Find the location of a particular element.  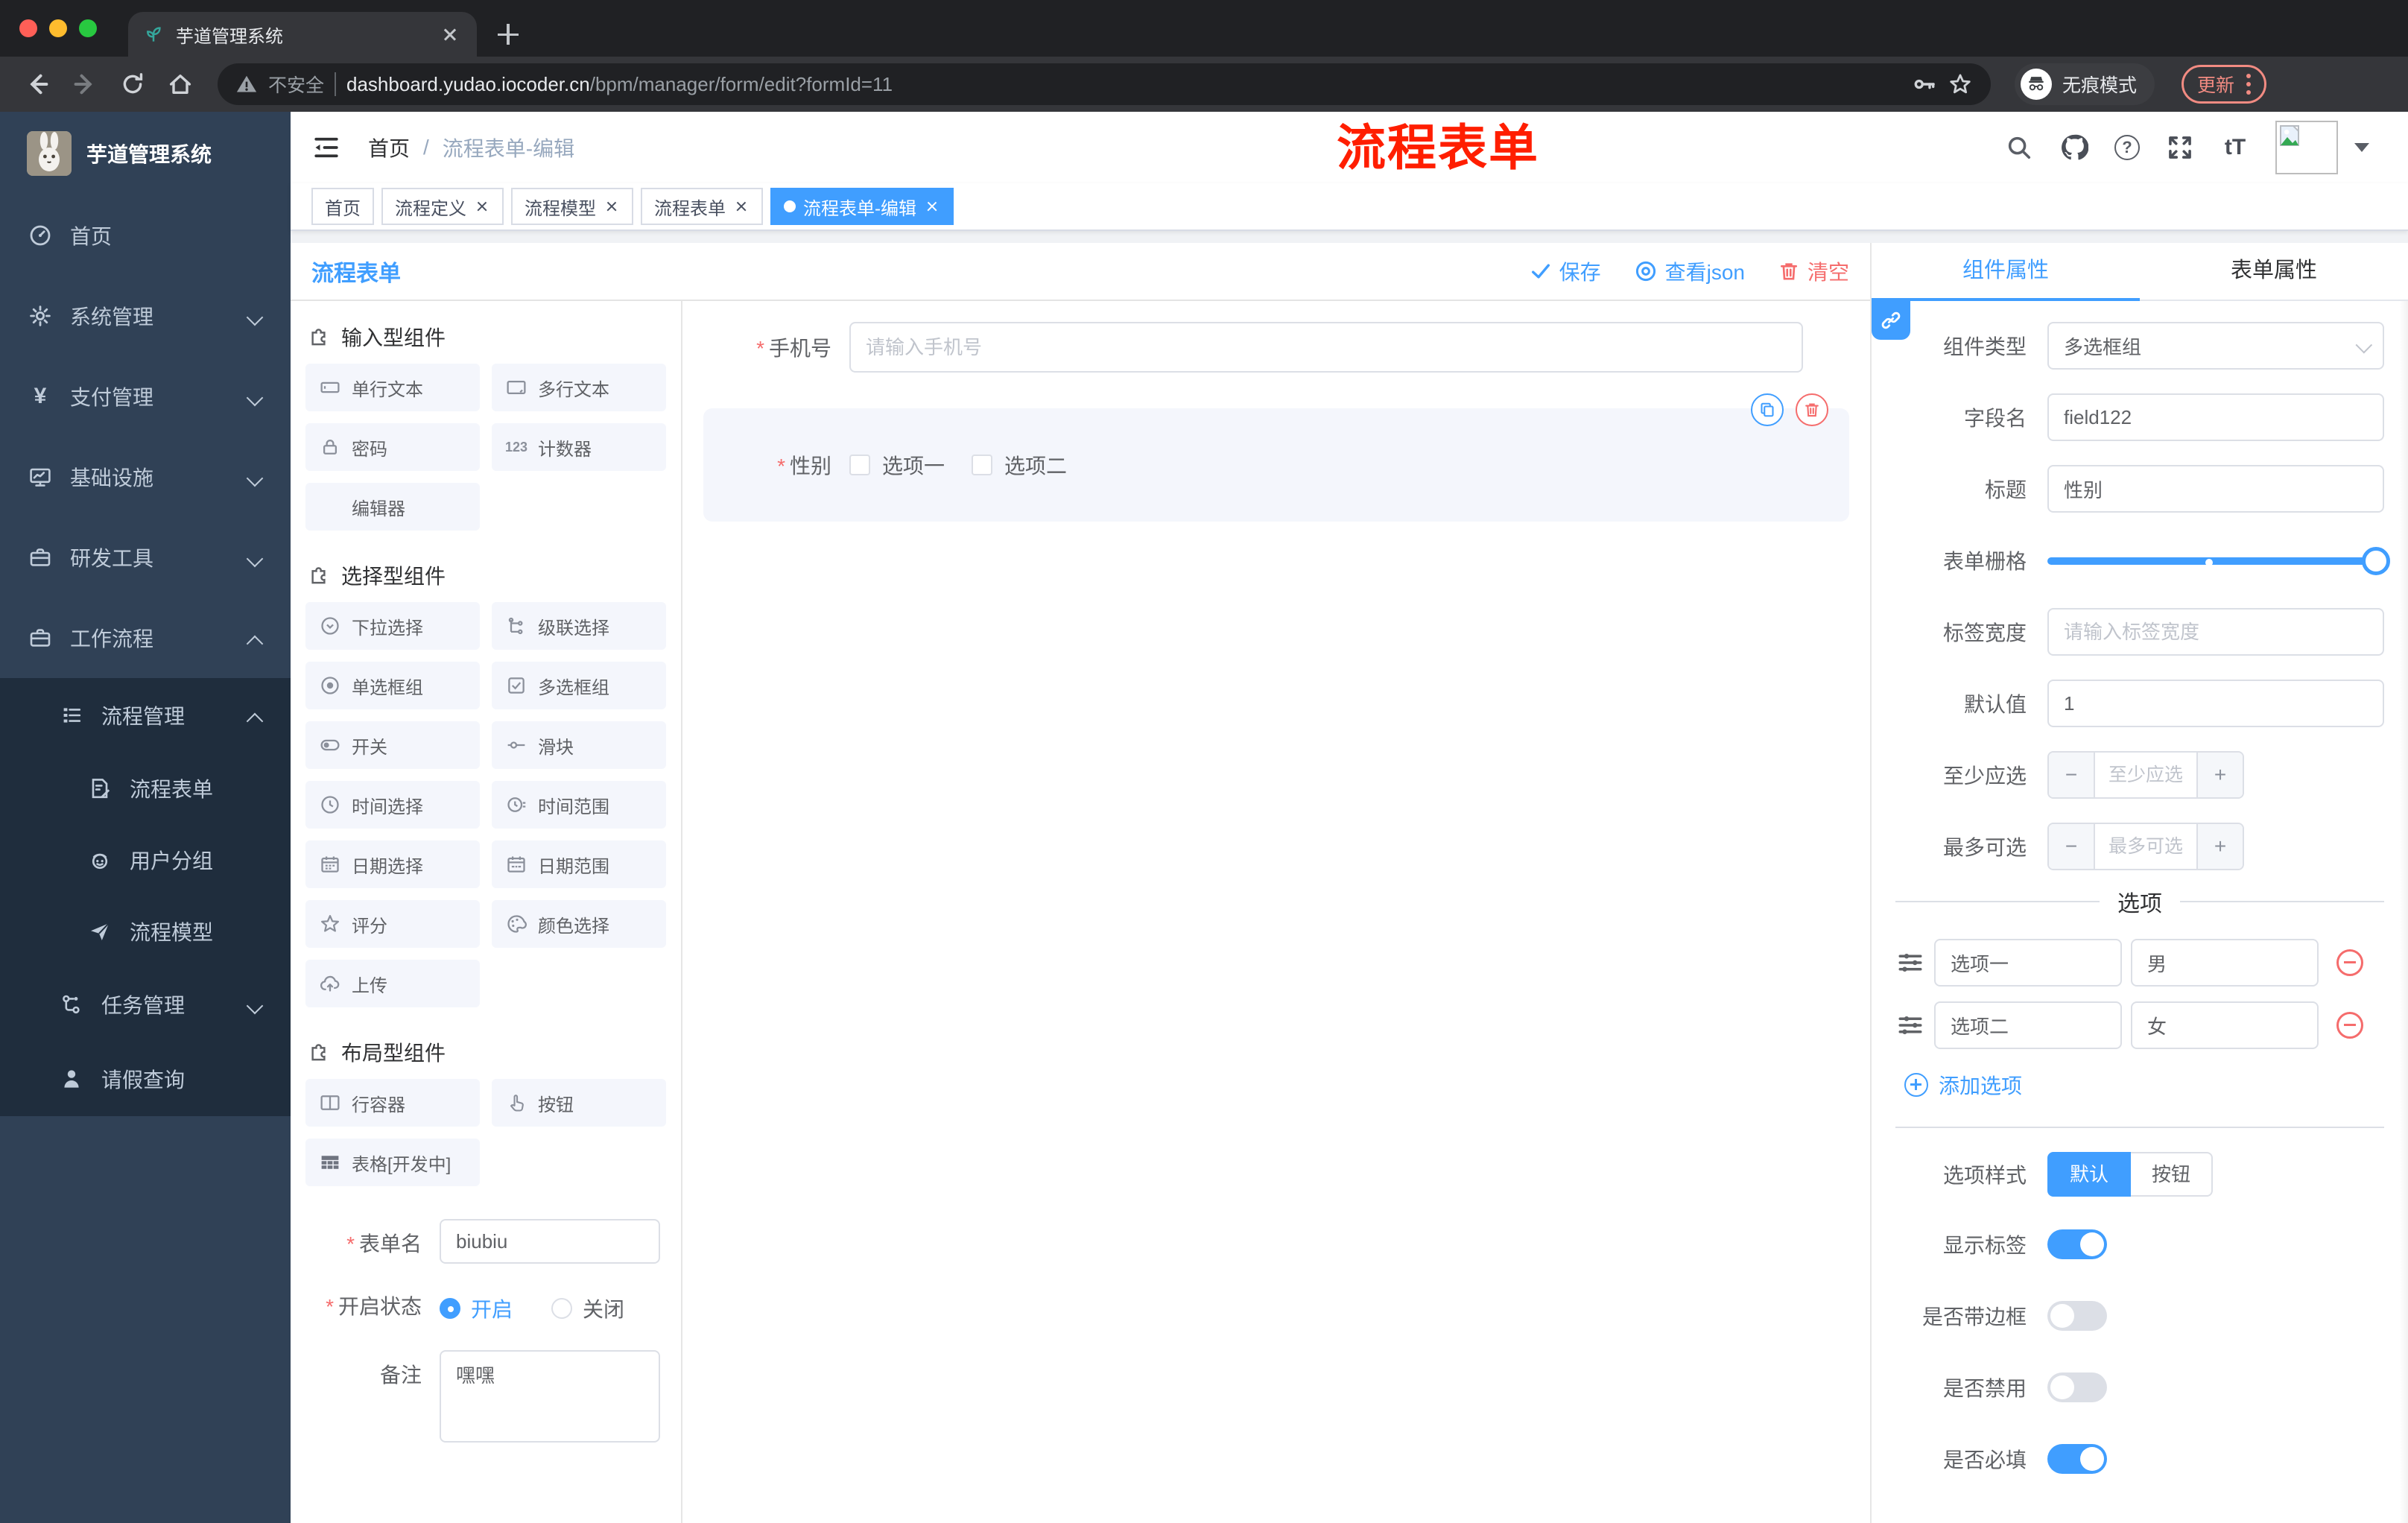

min-select-input is located at coordinates (2146, 775).